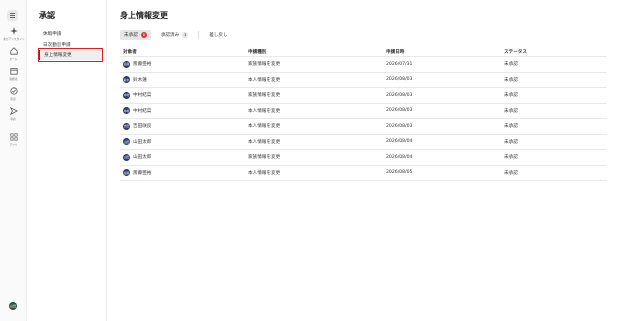 The image size is (625, 321). What do you see at coordinates (13, 31) in the screenshot?
I see `sparkle-icon` at bounding box center [13, 31].